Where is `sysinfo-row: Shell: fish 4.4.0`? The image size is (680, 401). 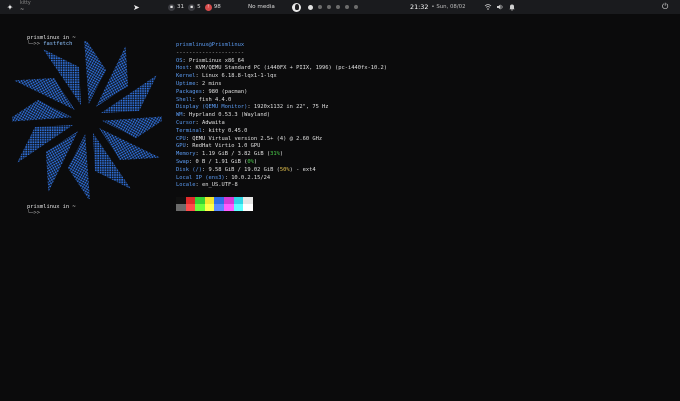
sysinfo-row: Shell: fish 4.4.0 is located at coordinates (204, 99).